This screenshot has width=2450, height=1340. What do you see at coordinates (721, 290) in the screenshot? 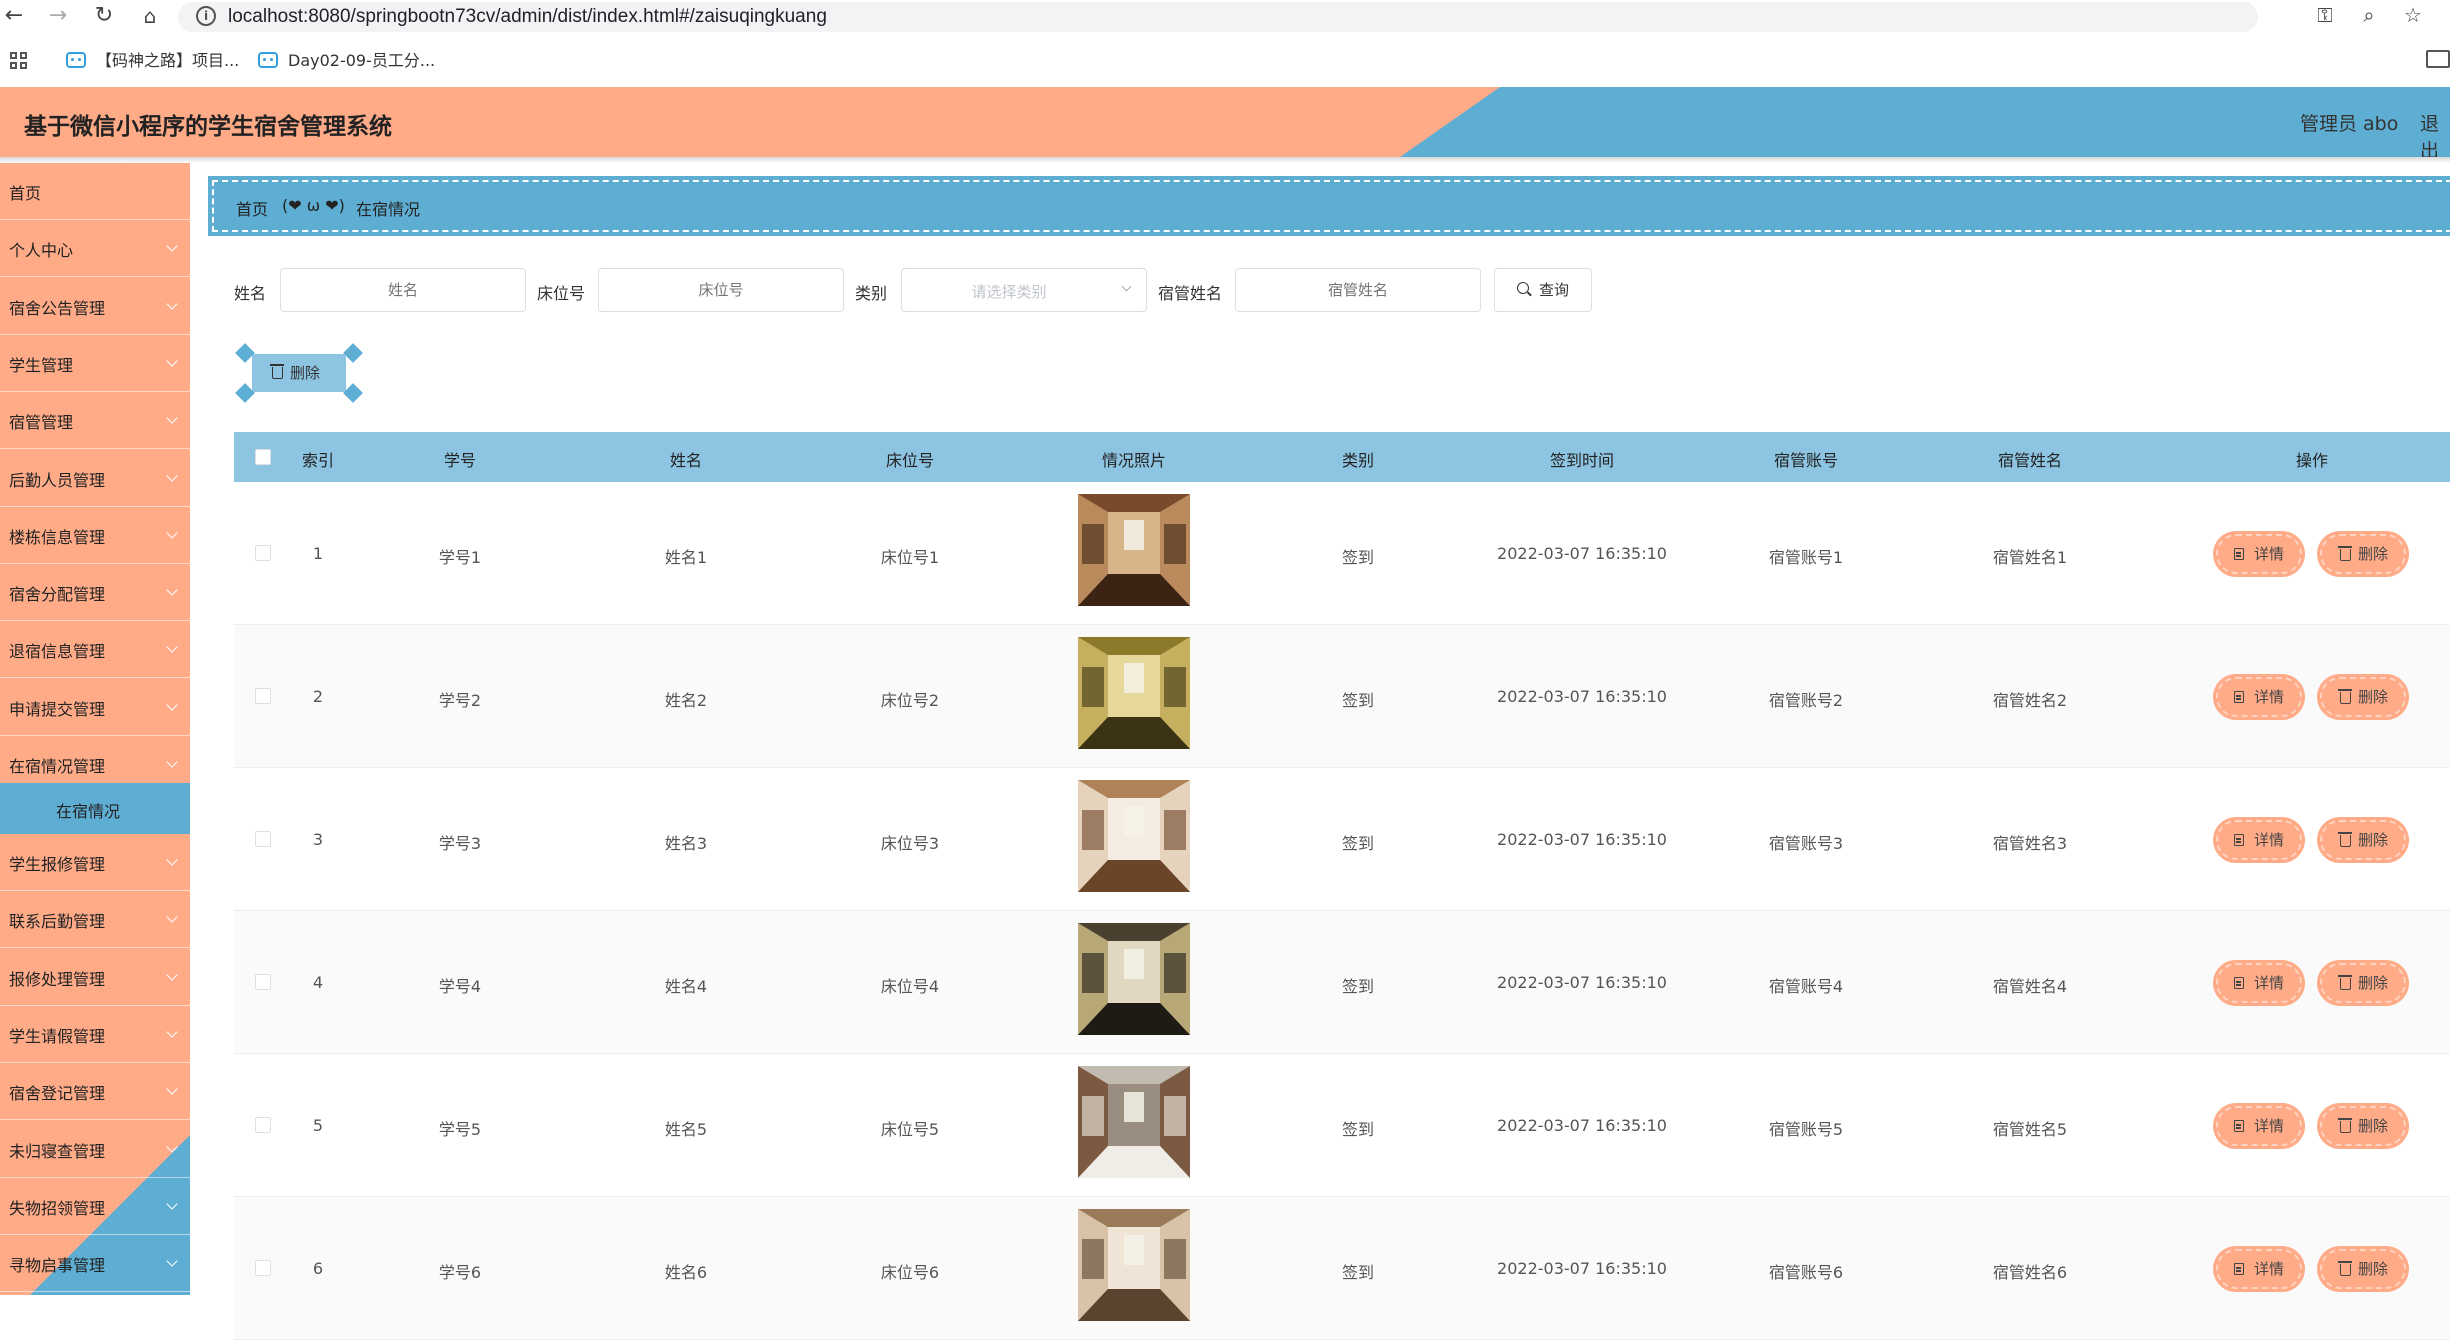
I see `bed-input` at bounding box center [721, 290].